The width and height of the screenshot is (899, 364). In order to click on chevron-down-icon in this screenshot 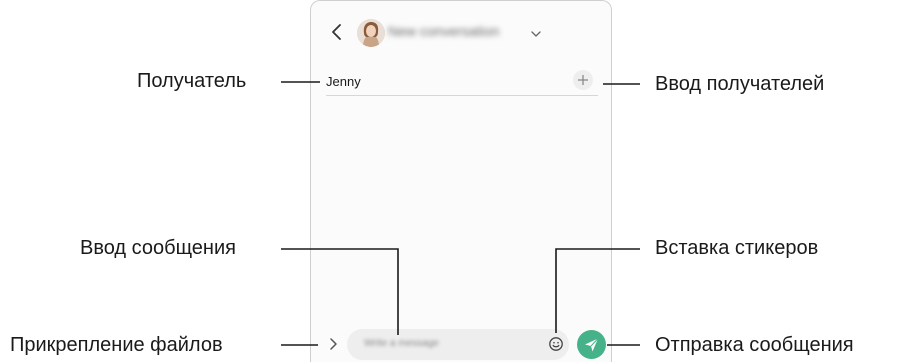, I will do `click(536, 34)`.